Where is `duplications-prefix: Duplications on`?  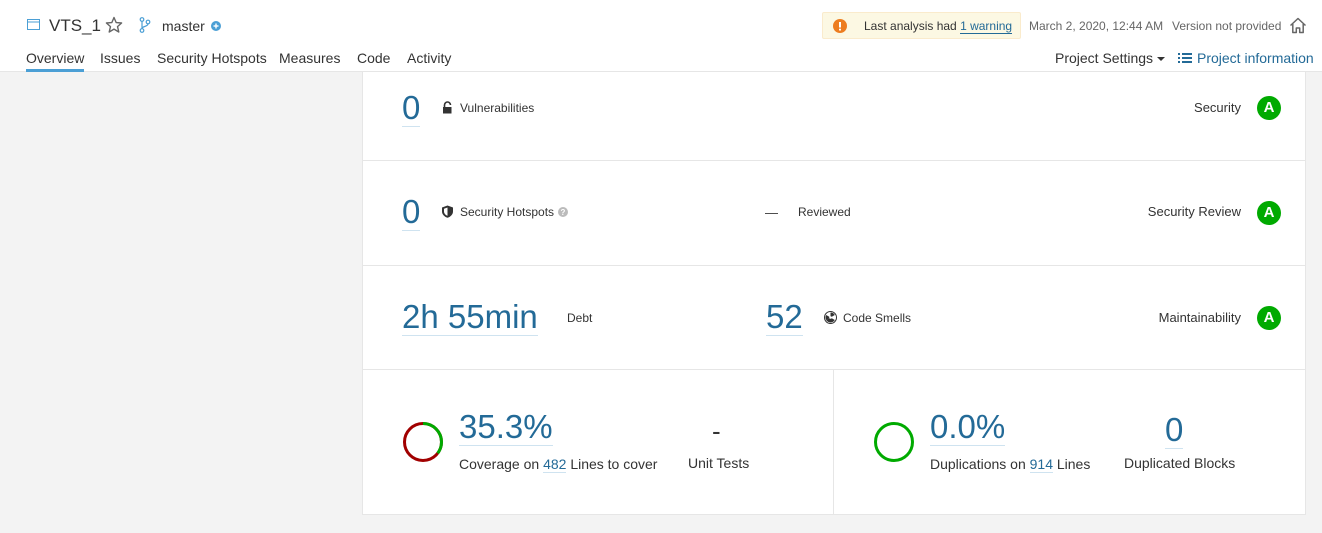
duplications-prefix: Duplications on is located at coordinates (978, 464).